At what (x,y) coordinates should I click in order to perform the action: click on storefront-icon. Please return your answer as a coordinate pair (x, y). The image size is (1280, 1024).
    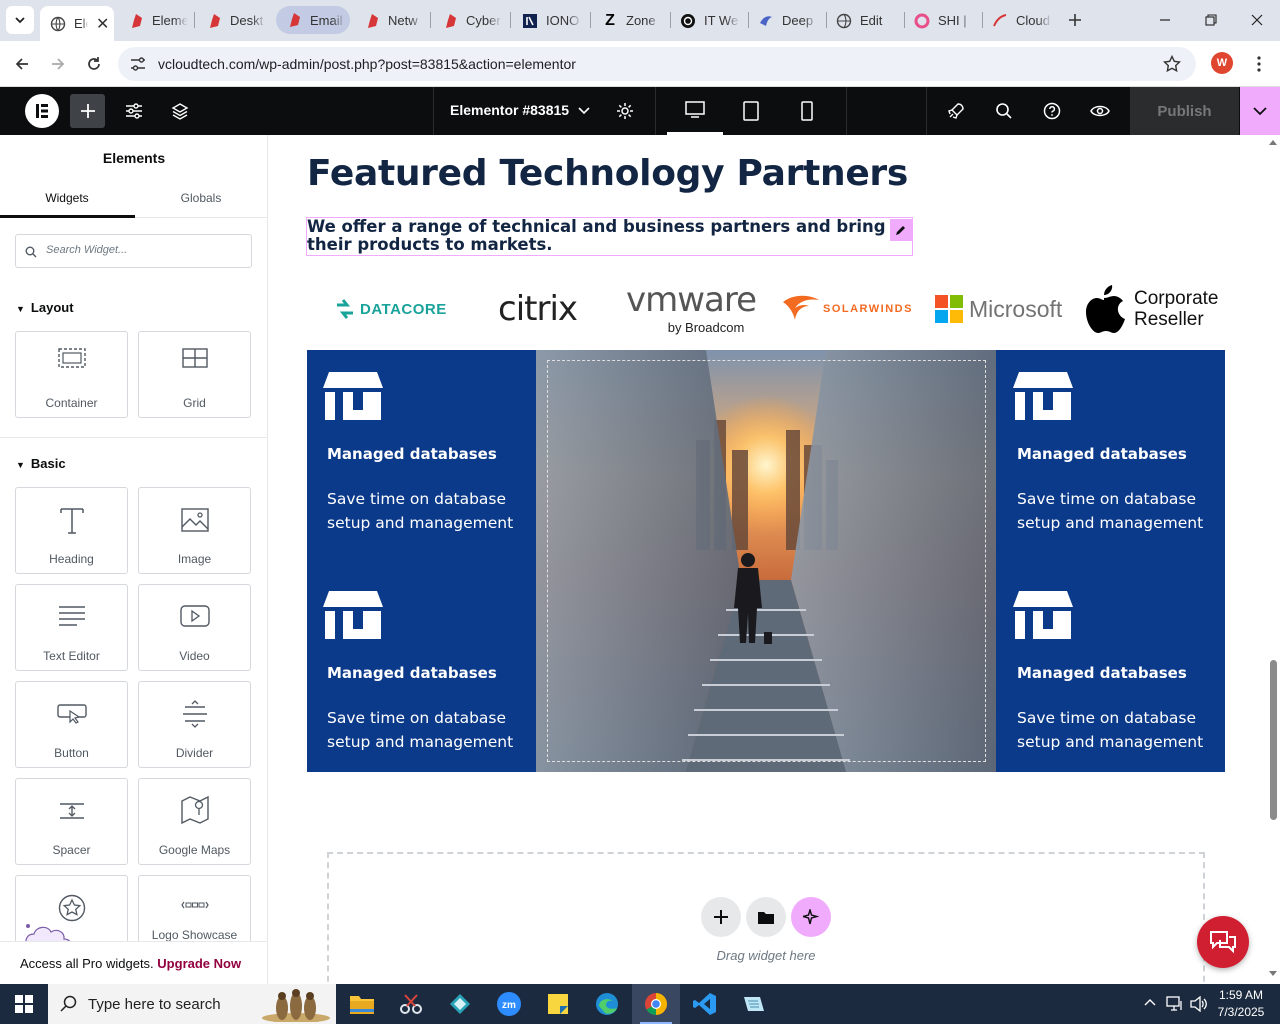
    Looking at the image, I should click on (353, 396).